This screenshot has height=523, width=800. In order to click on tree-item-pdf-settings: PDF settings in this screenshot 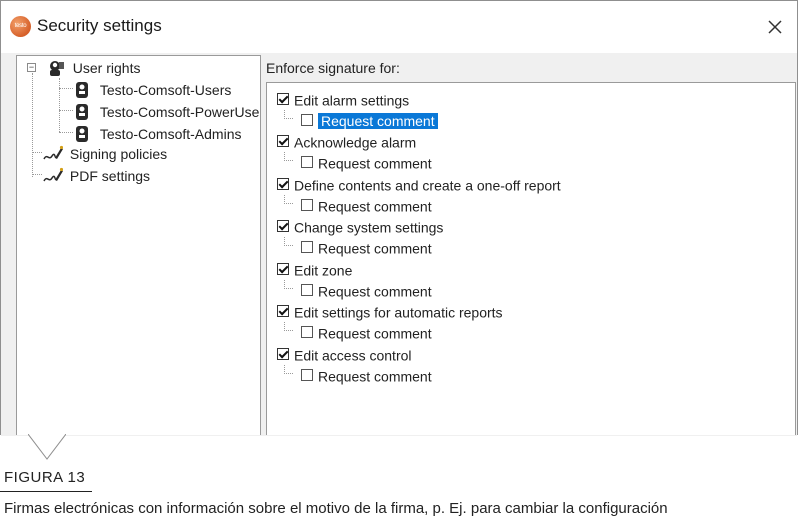, I will do `click(96, 175)`.